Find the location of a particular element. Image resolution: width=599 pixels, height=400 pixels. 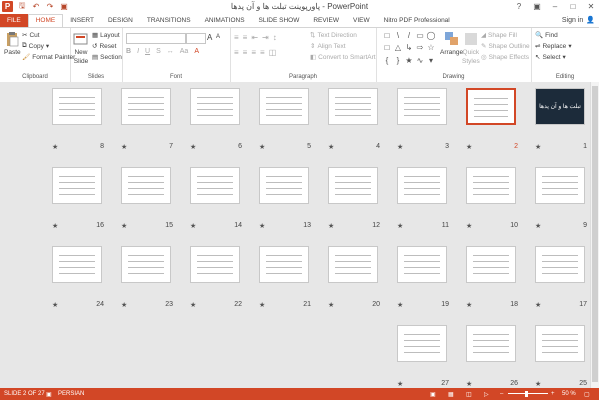

tab-insert: INSERT is located at coordinates (82, 21).